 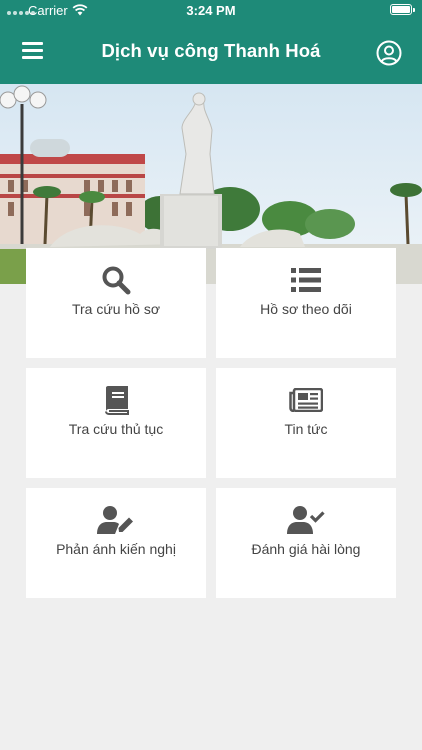 What do you see at coordinates (306, 520) in the screenshot?
I see `user-check-icon` at bounding box center [306, 520].